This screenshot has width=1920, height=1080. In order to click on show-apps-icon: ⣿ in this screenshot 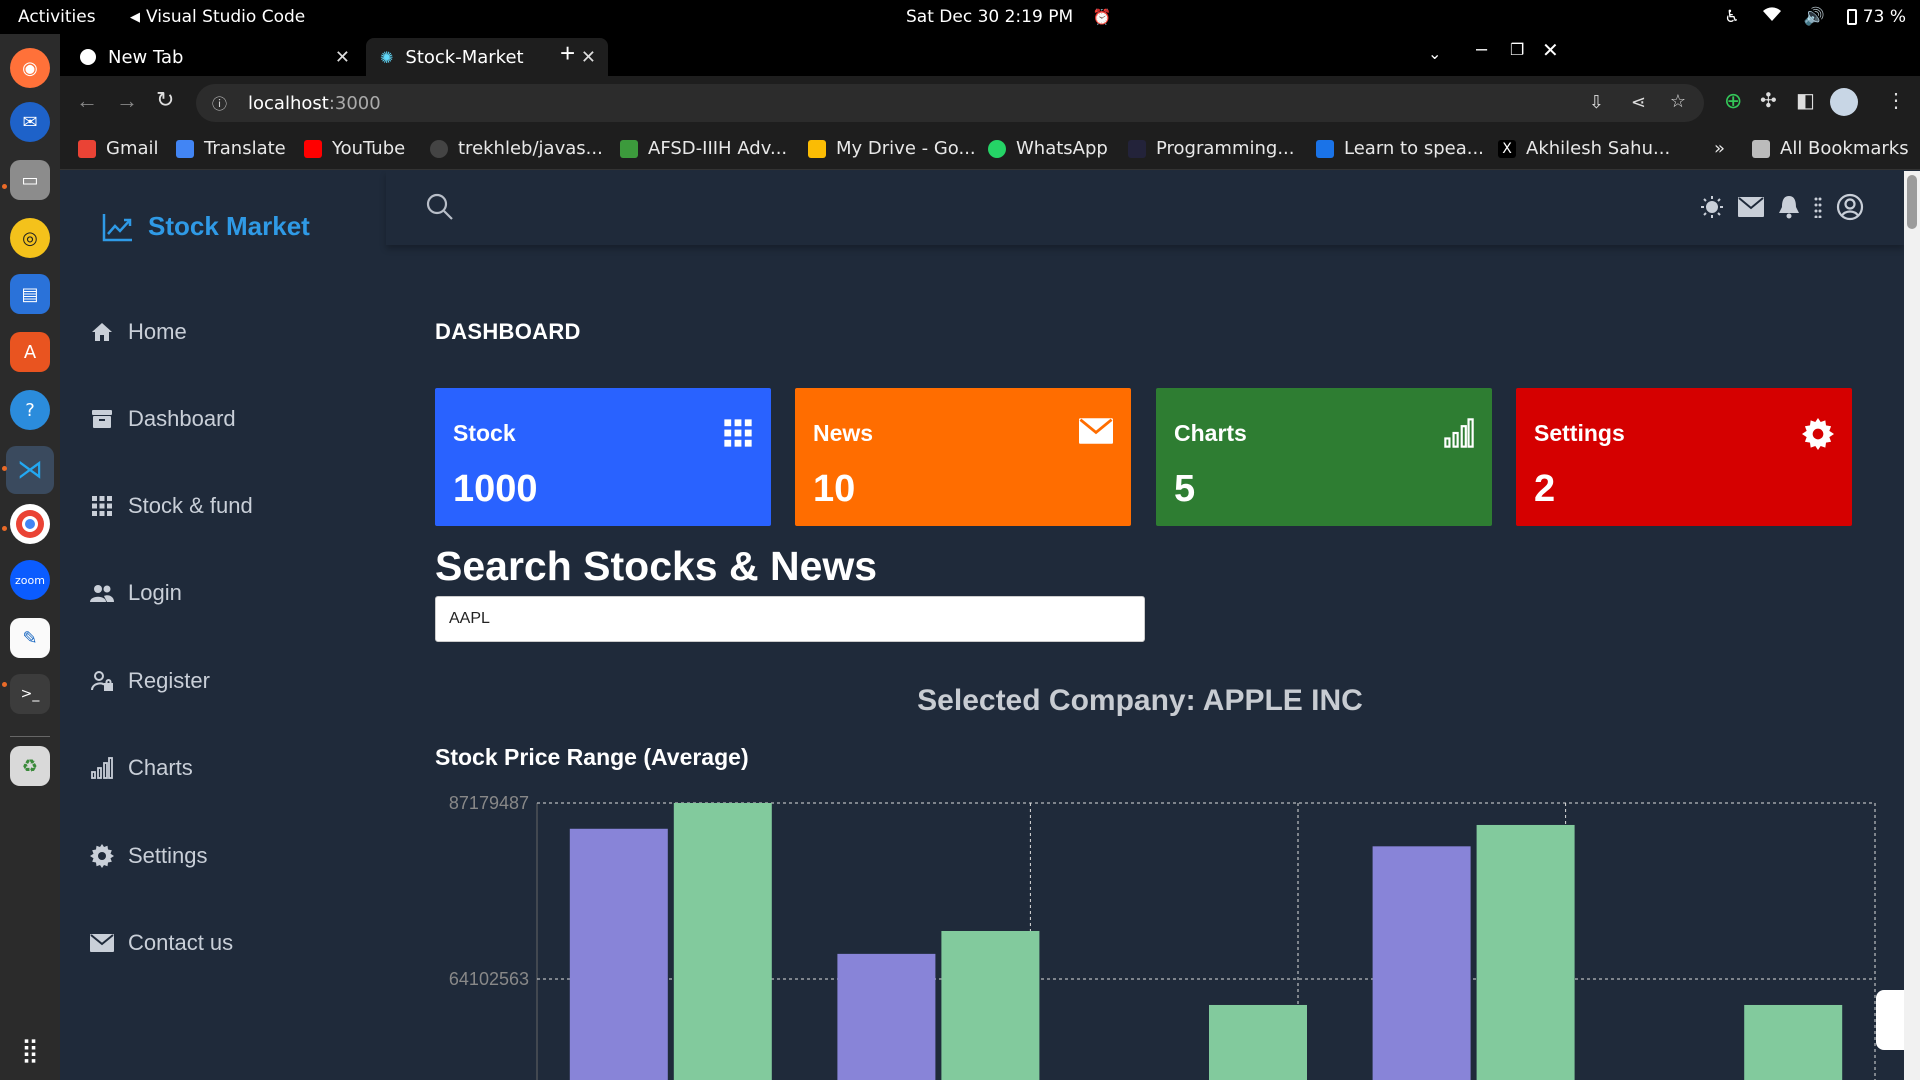, I will do `click(30, 1050)`.